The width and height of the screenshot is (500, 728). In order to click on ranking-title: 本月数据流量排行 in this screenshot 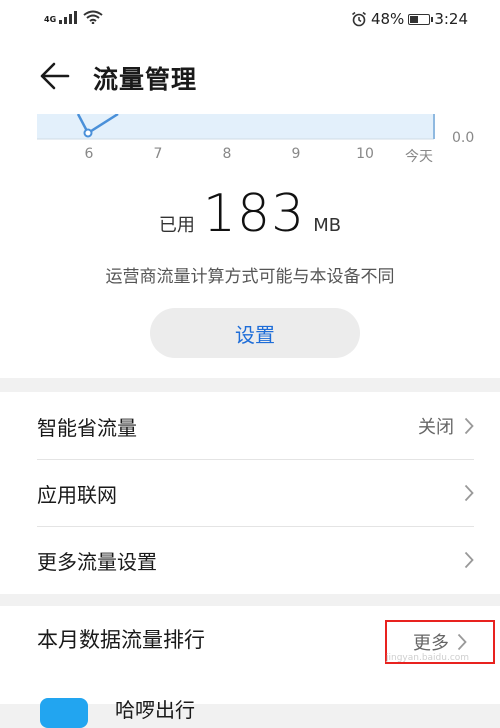, I will do `click(121, 640)`.